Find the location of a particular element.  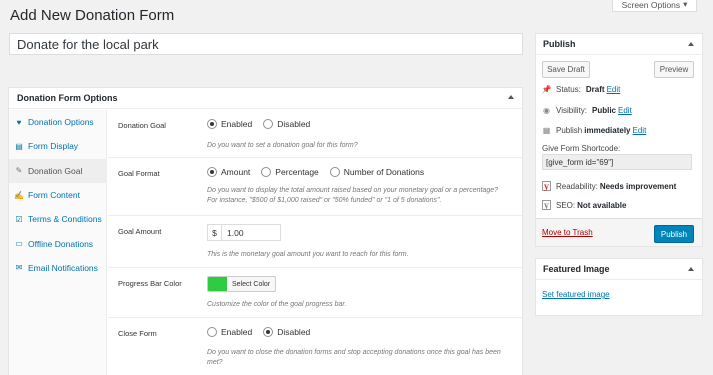

panel-title: Donation Form Options is located at coordinates (67, 98).